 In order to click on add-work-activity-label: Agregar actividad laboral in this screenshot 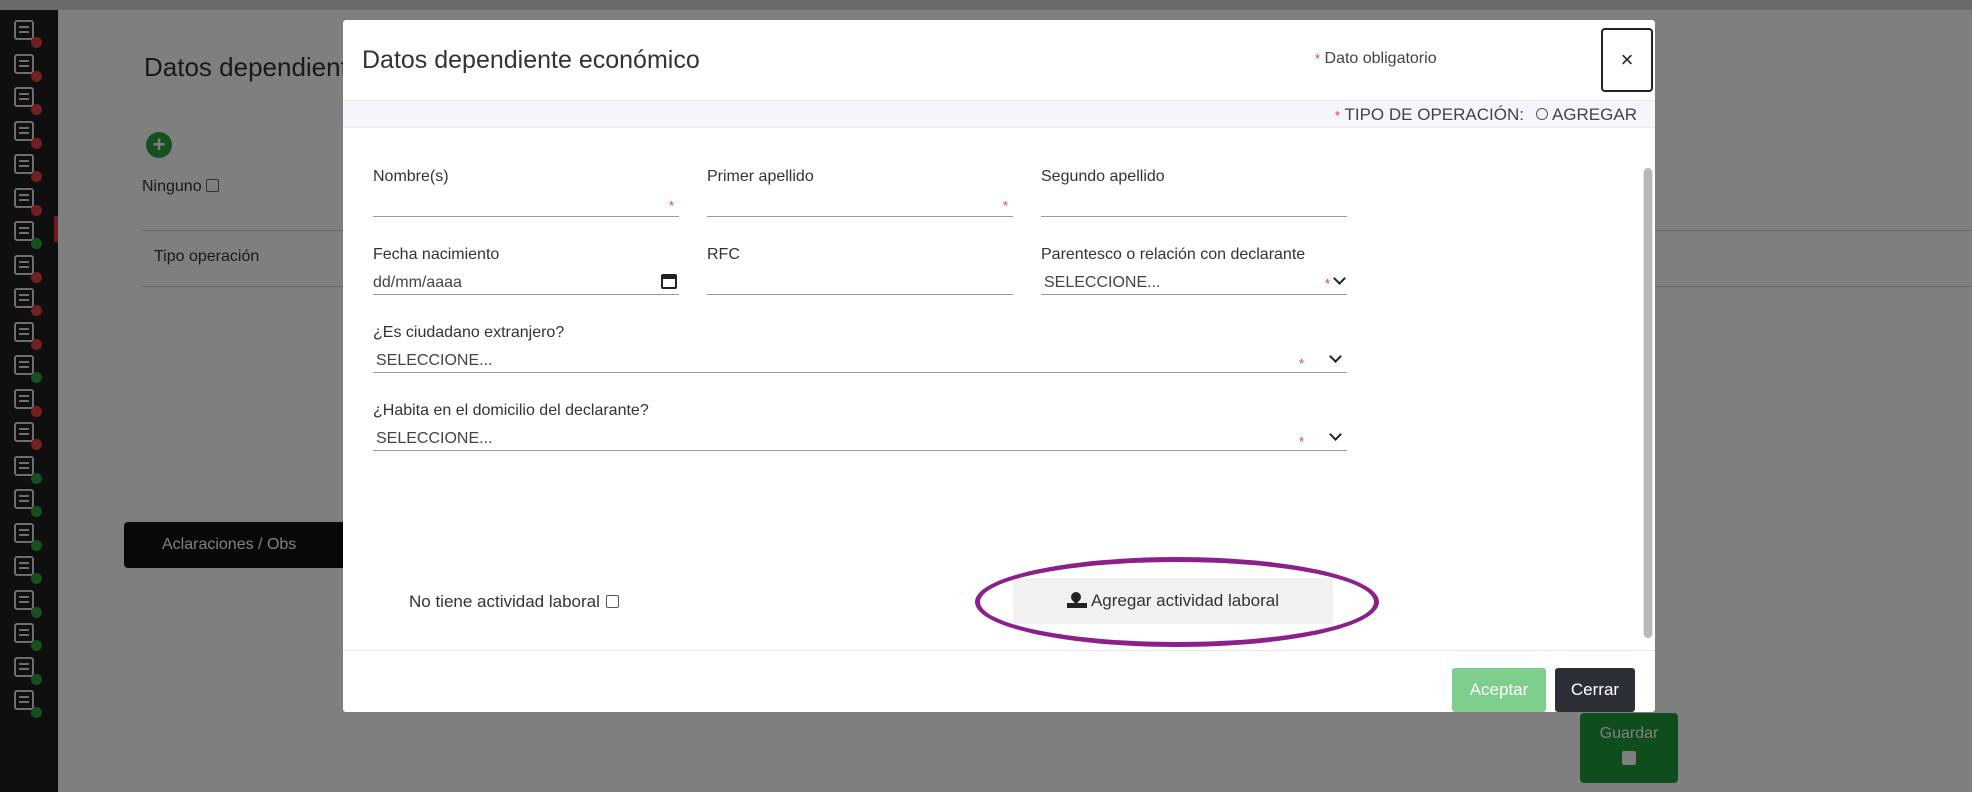, I will do `click(1185, 600)`.